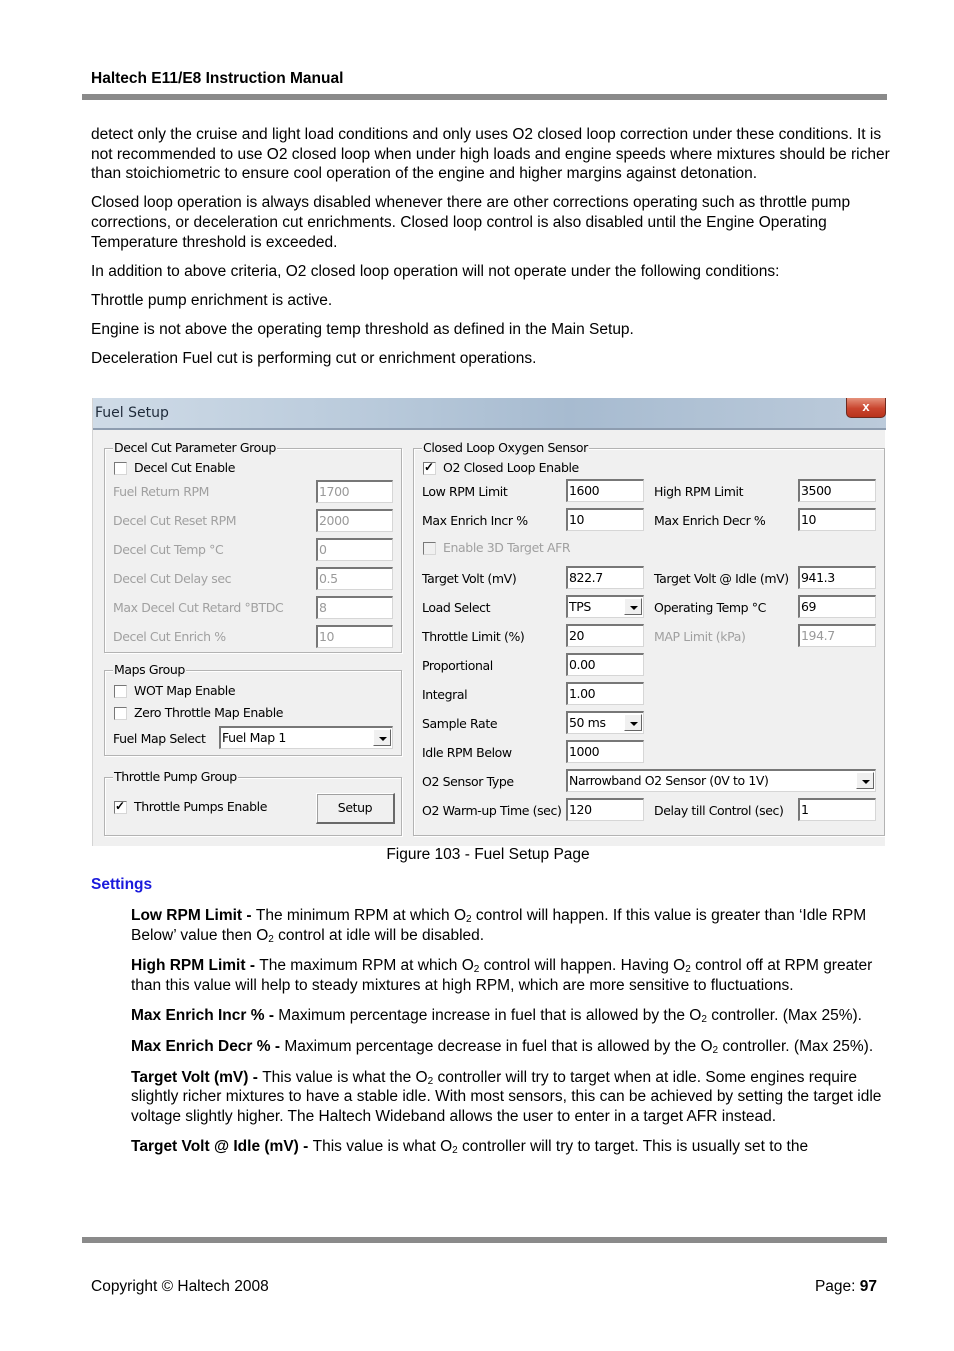 Image resolution: width=954 pixels, height=1351 pixels. I want to click on delay-till-control-label: Delay till Control (sec), so click(719, 810).